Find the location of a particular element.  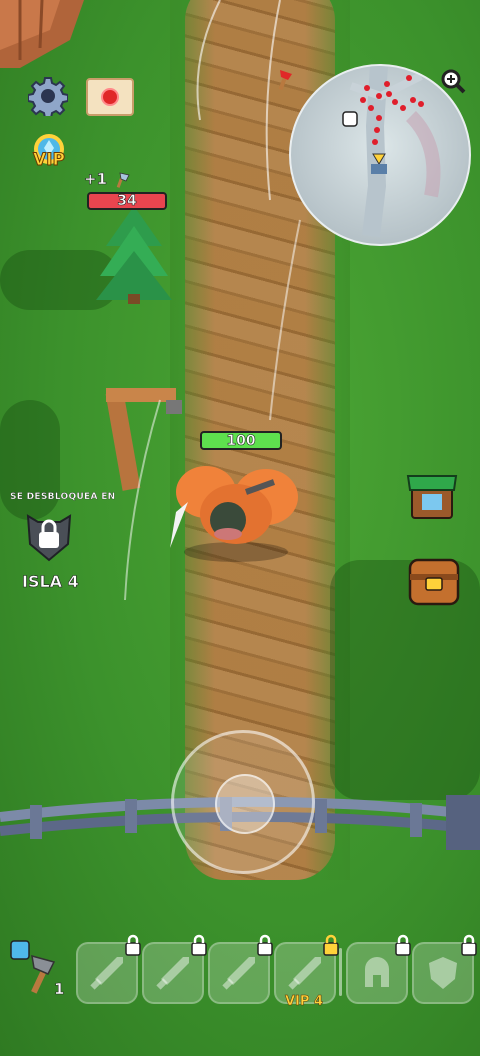

movement-joystick is located at coordinates (243, 802).